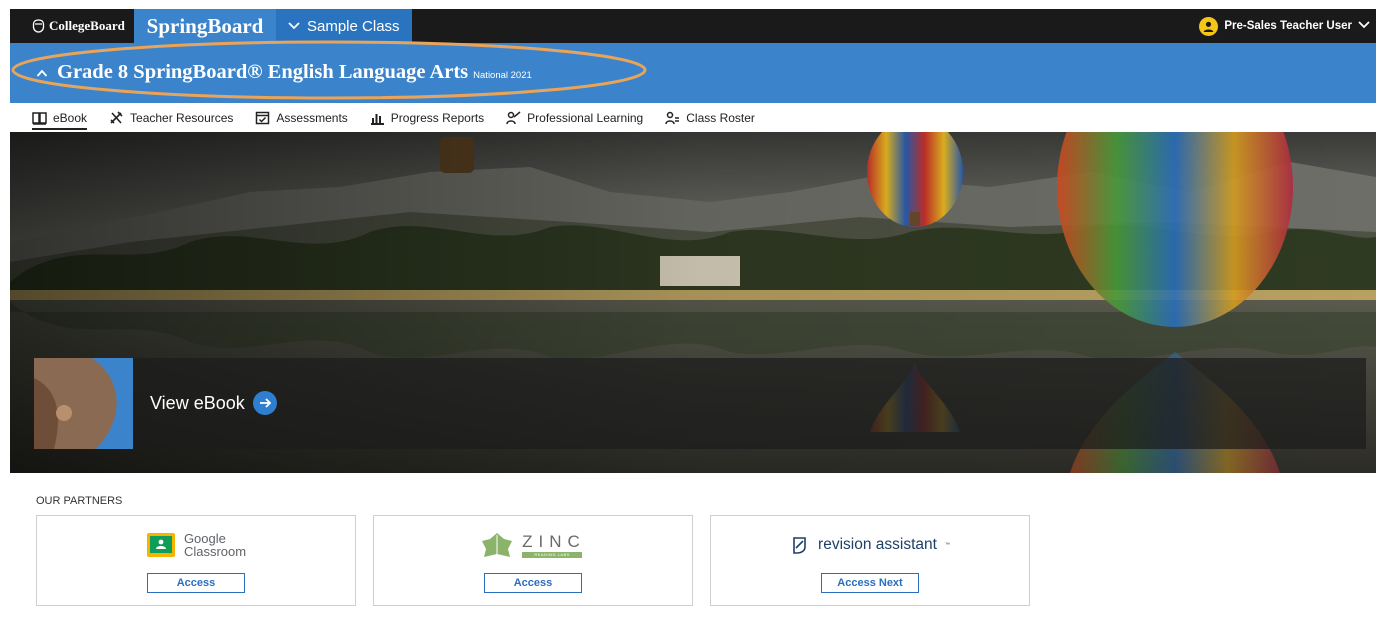 The image size is (1376, 641). What do you see at coordinates (437, 117) in the screenshot?
I see `nav-progress-reports-label: Progress Reports` at bounding box center [437, 117].